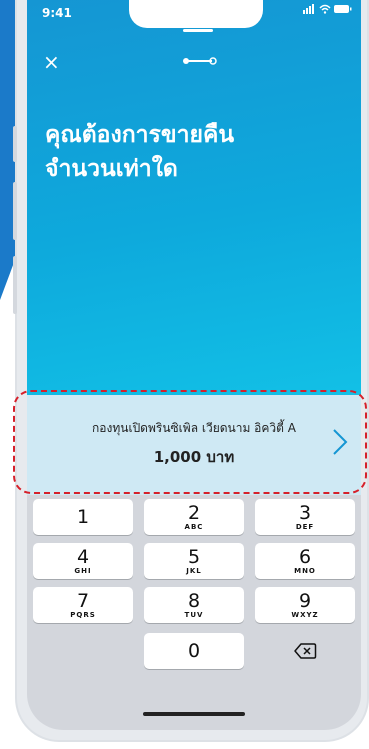 The image size is (369, 749). Describe the element at coordinates (194, 513) in the screenshot. I see `key-digit: 2` at that location.